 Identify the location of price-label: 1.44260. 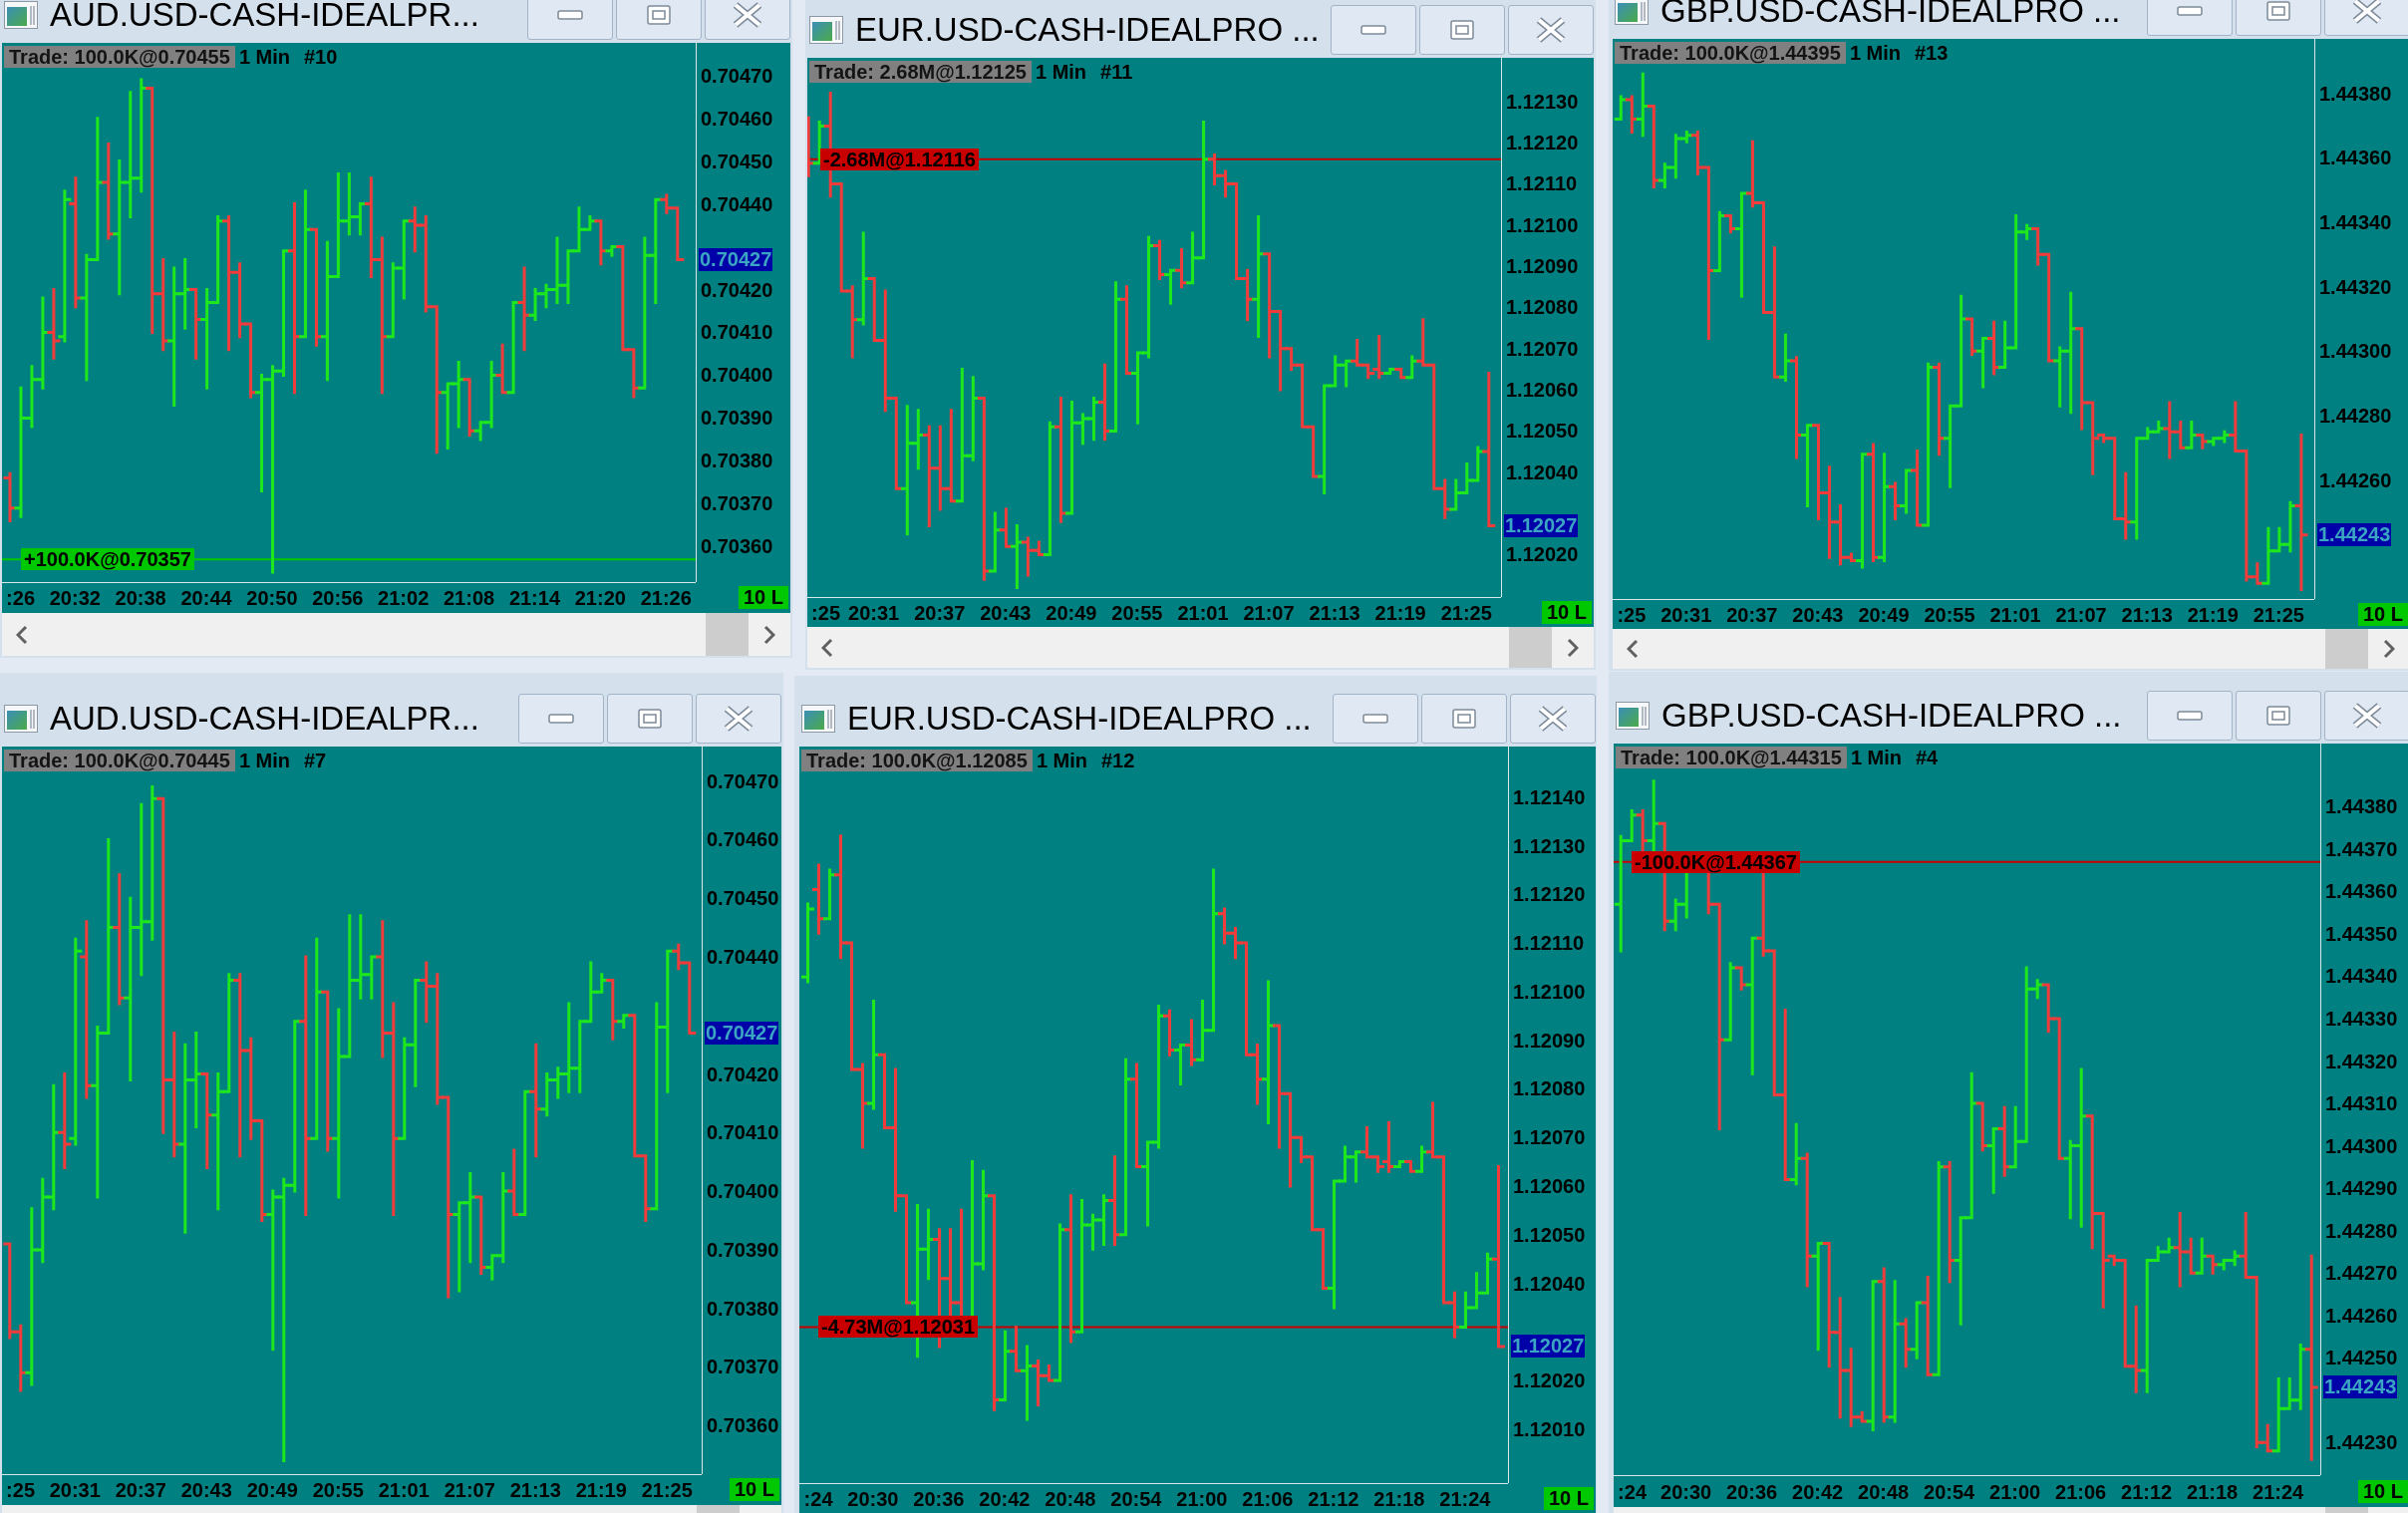
(2355, 479).